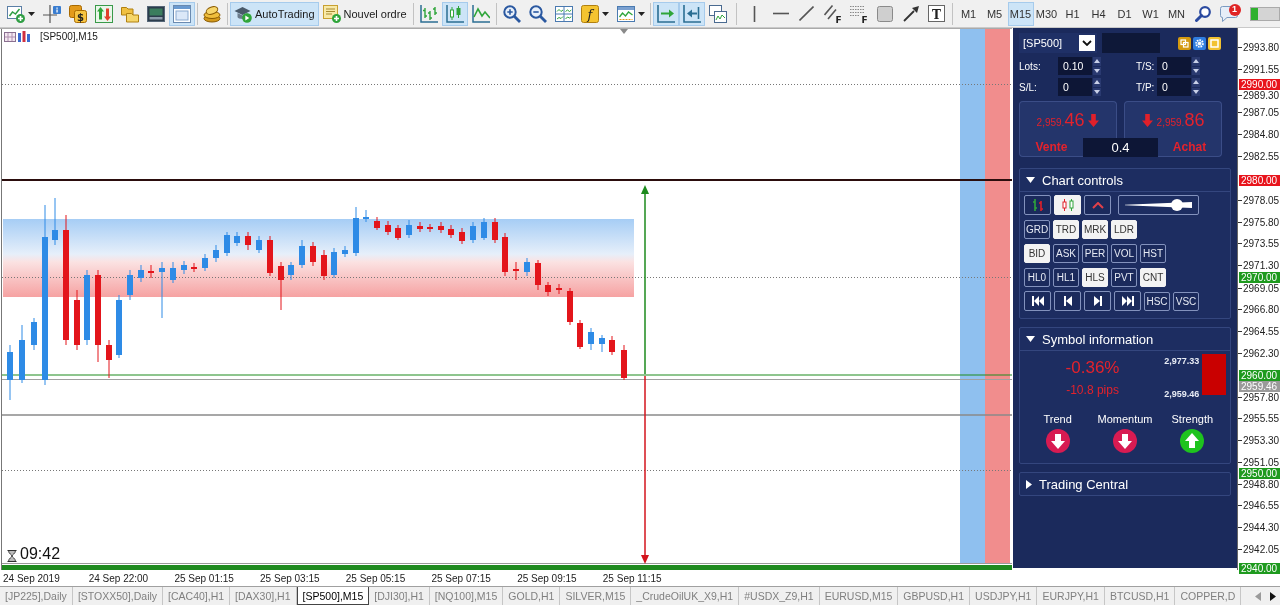 Image resolution: width=1280 pixels, height=605 pixels. Describe the element at coordinates (1131, 43) in the screenshot. I see `input-field` at that location.